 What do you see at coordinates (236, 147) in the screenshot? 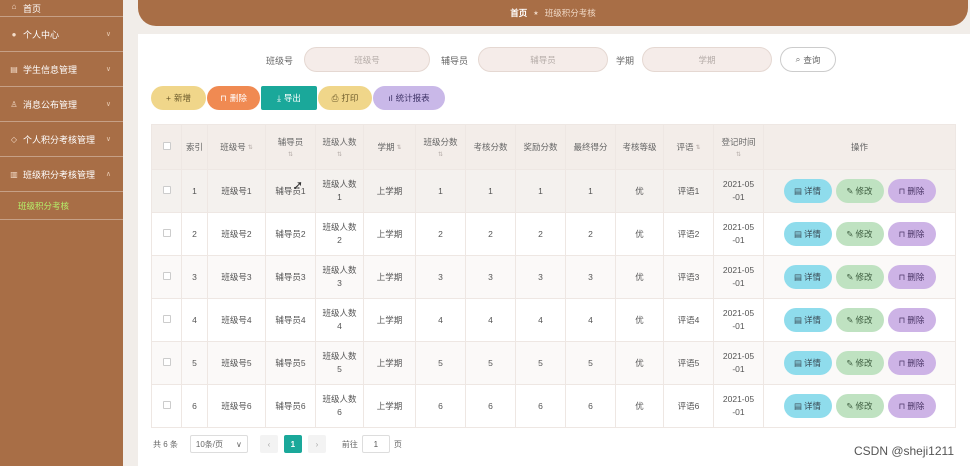
I see `header-class-no: 班级号 ⇅` at bounding box center [236, 147].